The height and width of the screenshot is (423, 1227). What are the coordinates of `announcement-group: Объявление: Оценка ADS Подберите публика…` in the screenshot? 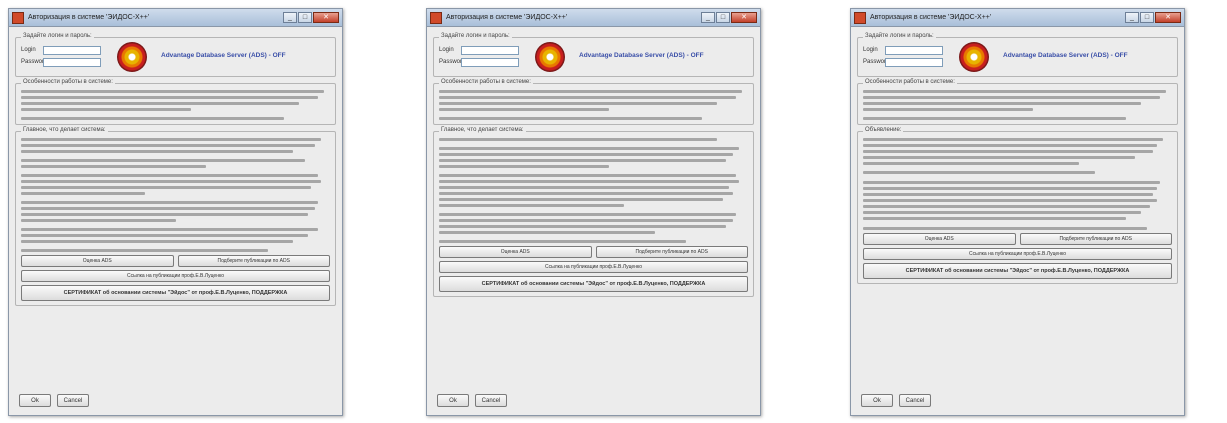 It's located at (1017, 205).